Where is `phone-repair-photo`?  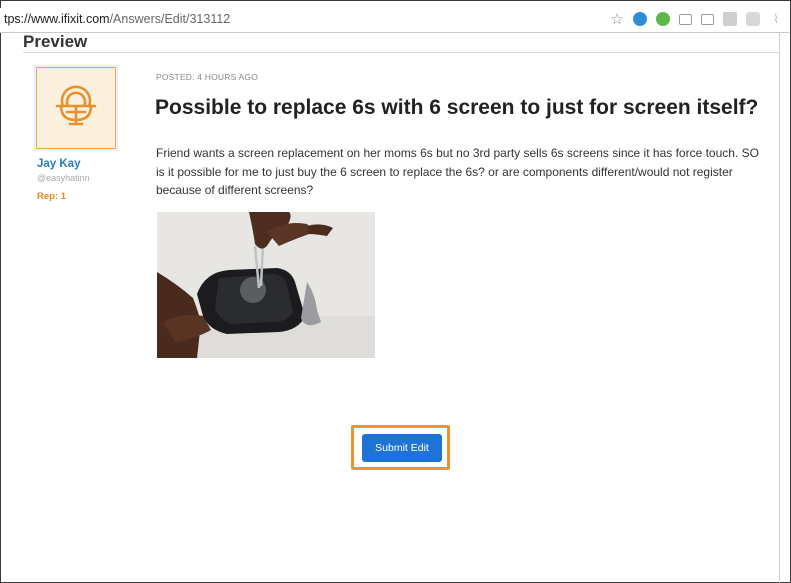
phone-repair-photo is located at coordinates (266, 285).